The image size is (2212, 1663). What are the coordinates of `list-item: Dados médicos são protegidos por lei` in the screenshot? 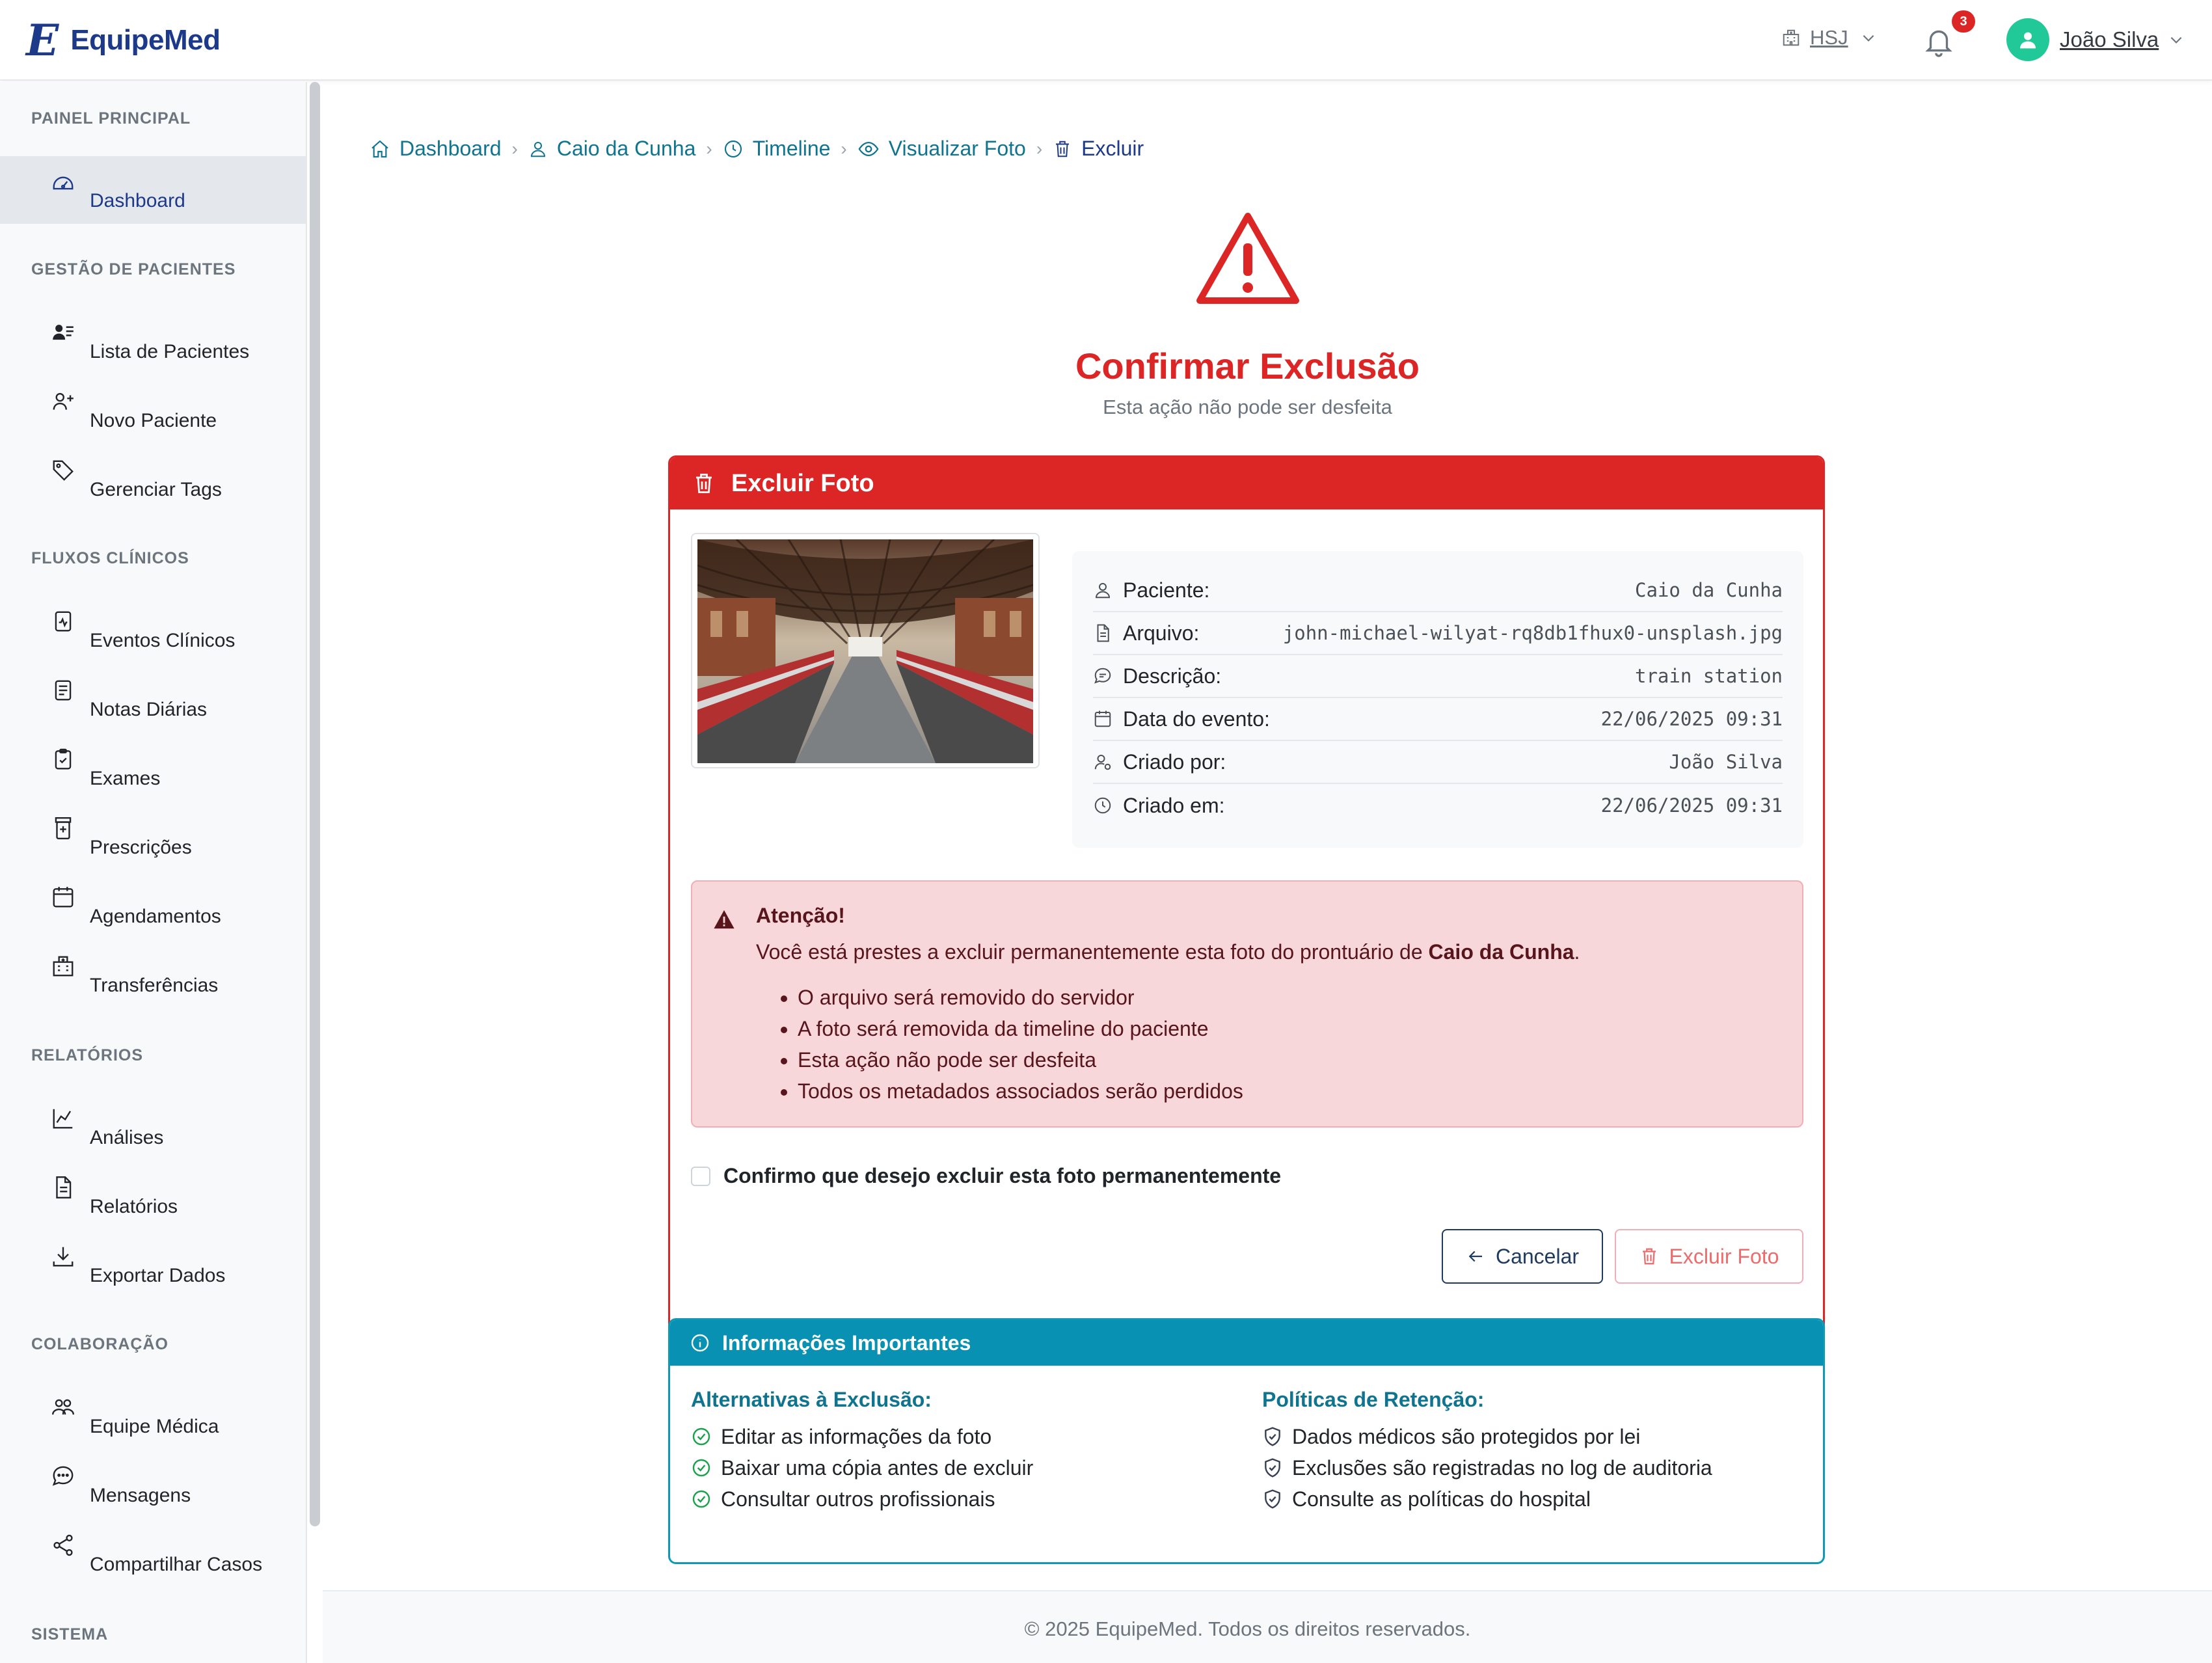 It's located at (1487, 1436).